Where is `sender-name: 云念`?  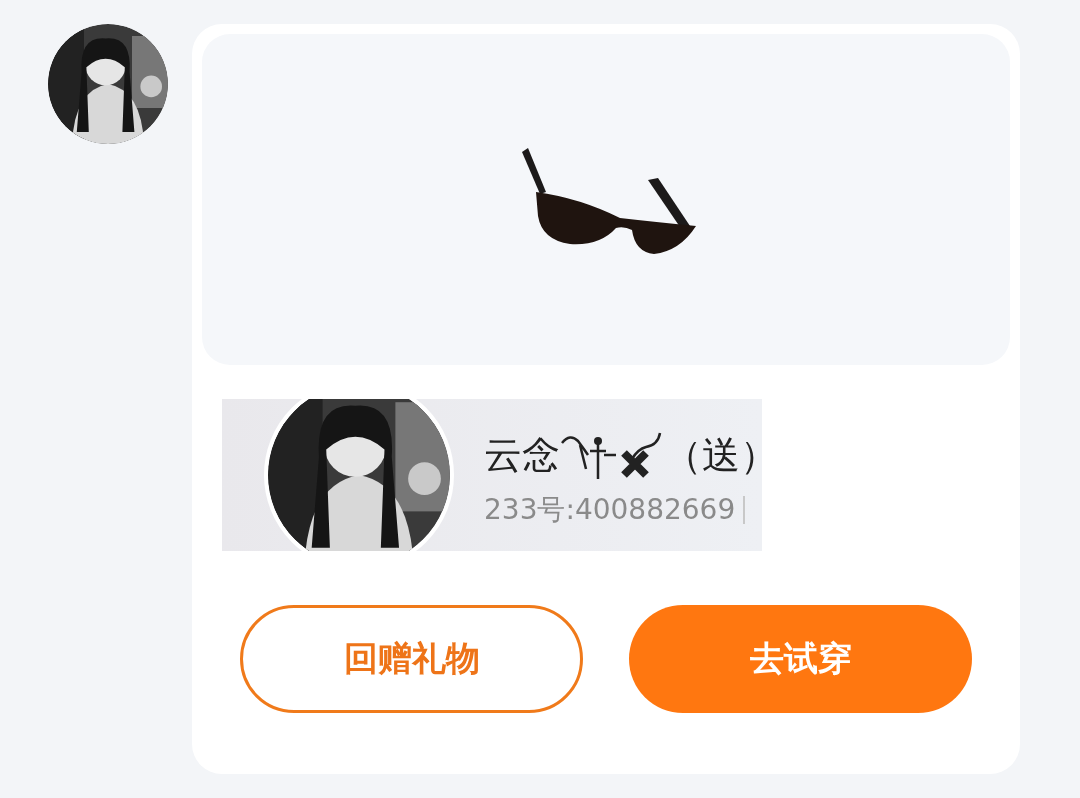 sender-name: 云念 is located at coordinates (522, 455).